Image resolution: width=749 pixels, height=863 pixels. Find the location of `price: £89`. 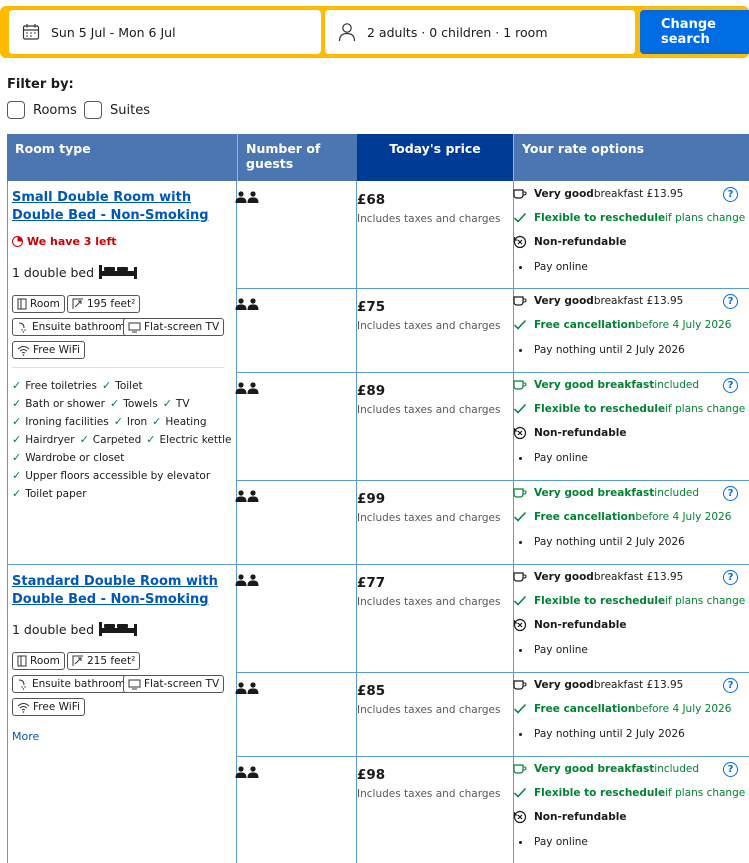

price: £89 is located at coordinates (371, 391).